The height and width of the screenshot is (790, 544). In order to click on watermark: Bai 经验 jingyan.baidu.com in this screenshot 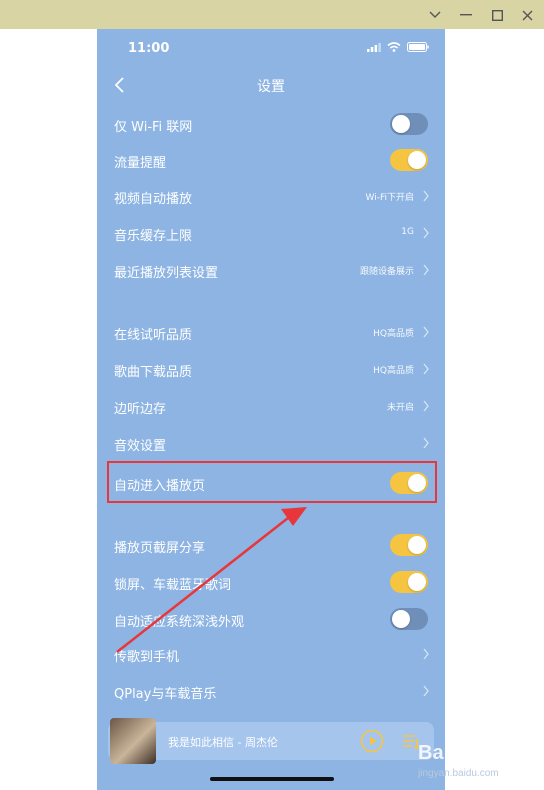, I will do `click(476, 756)`.